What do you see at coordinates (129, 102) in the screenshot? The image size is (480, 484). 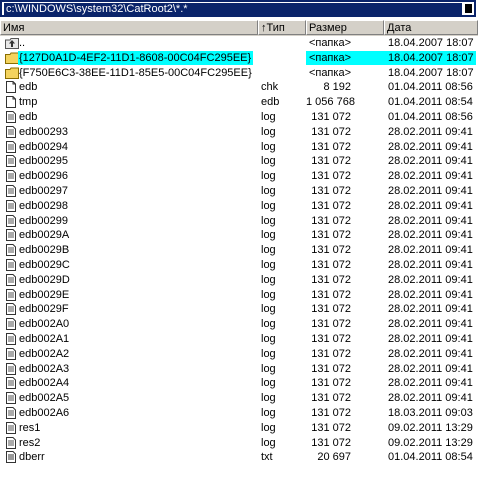 I see `file-name-cell: tmp` at bounding box center [129, 102].